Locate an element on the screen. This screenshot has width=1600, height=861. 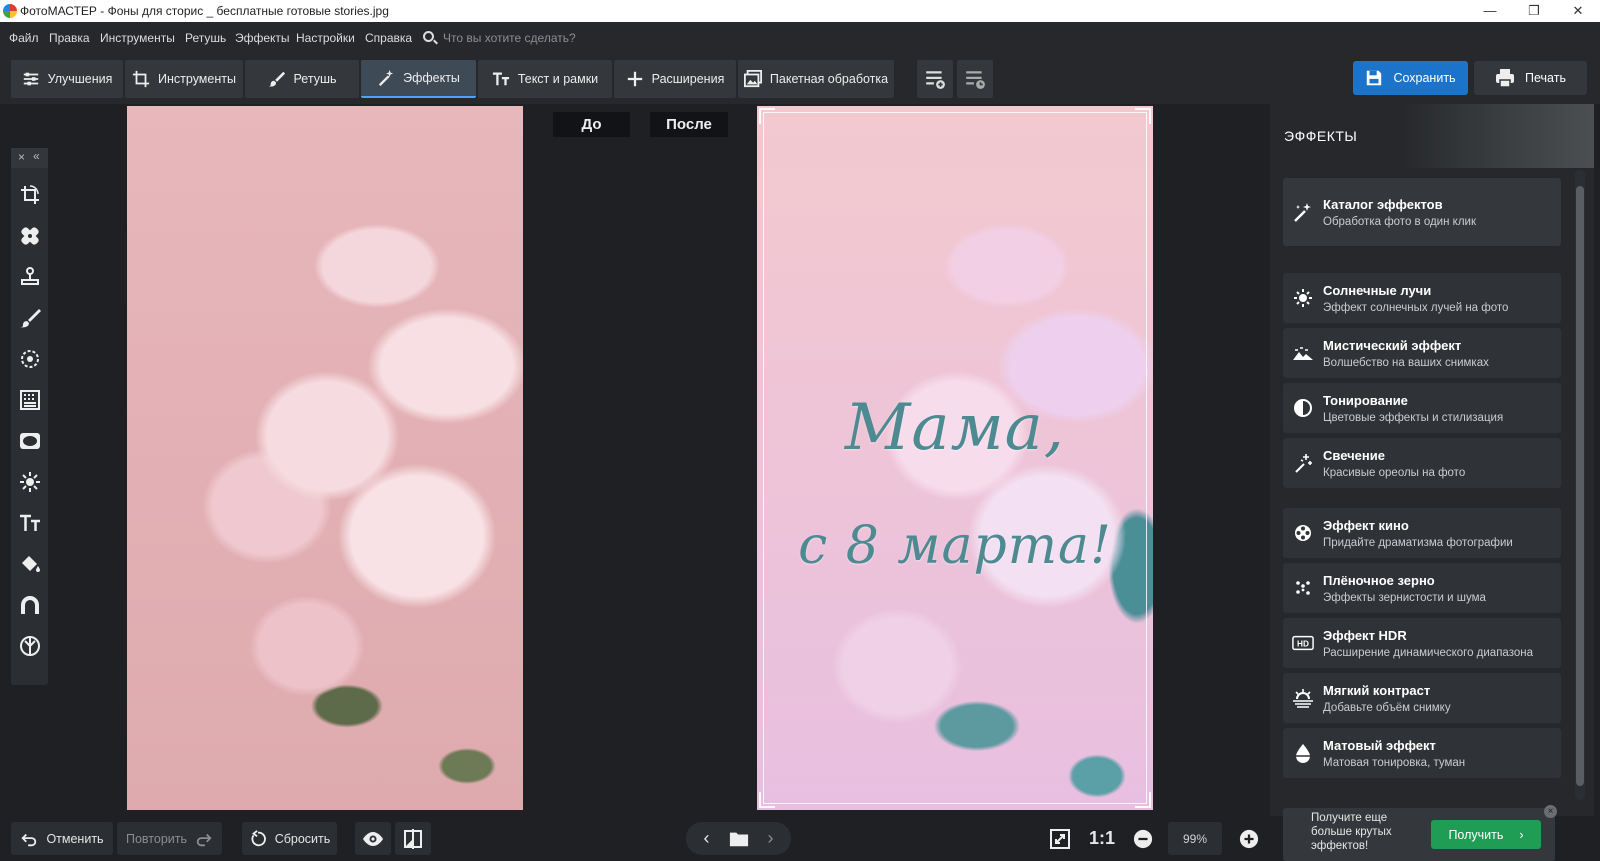
panel-scrollbar is located at coordinates (1580, 485).